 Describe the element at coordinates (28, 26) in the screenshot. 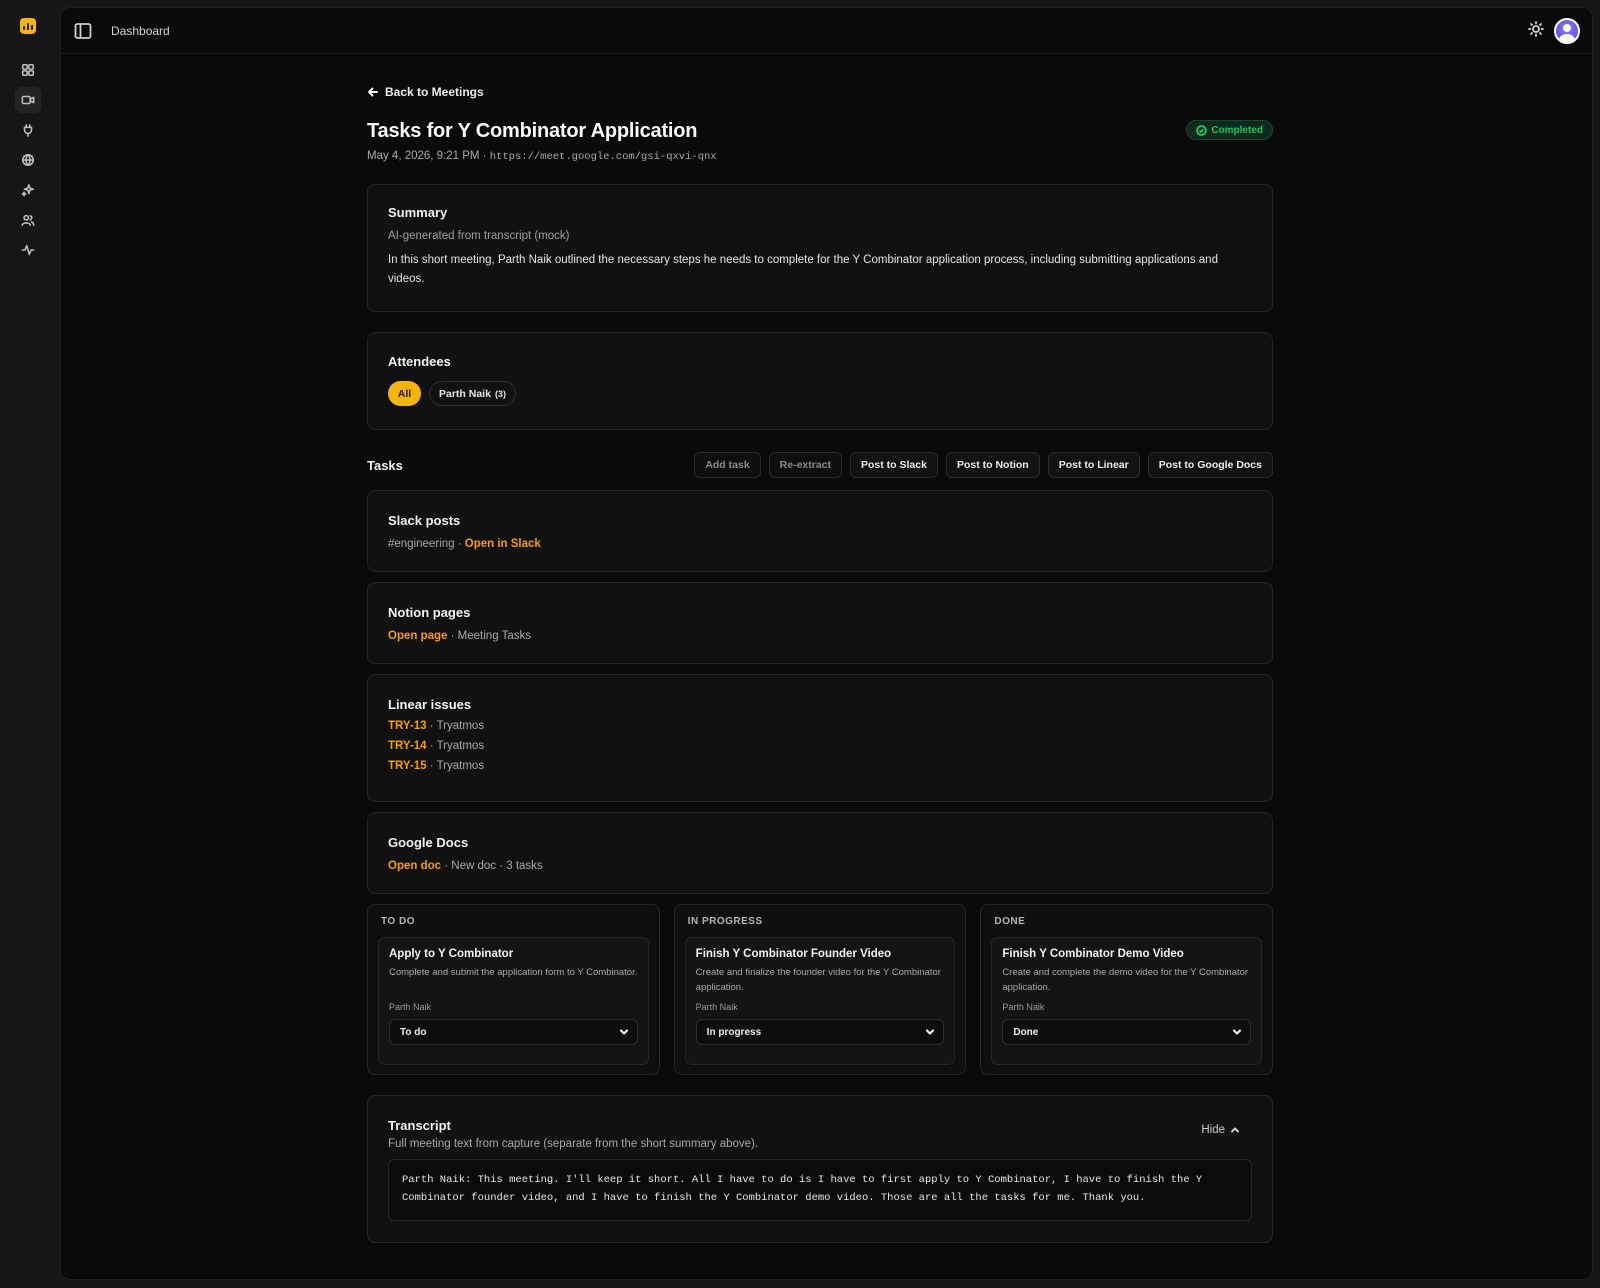

I see `app-logo-icon` at that location.